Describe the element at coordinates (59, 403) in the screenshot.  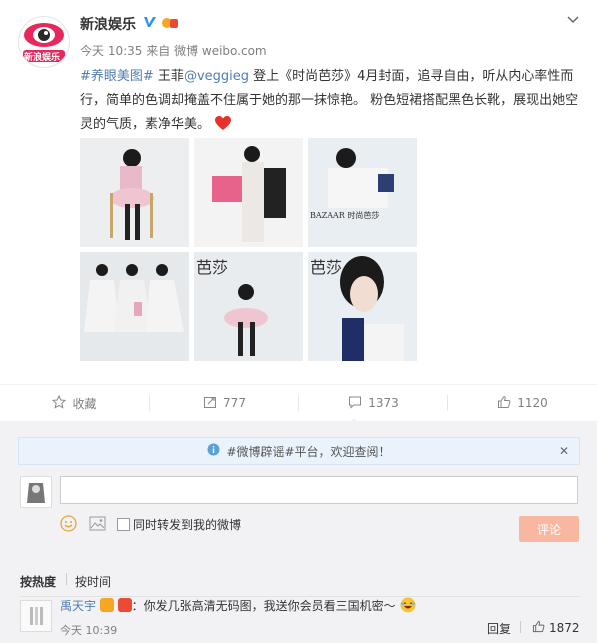
I see `star-icon` at that location.